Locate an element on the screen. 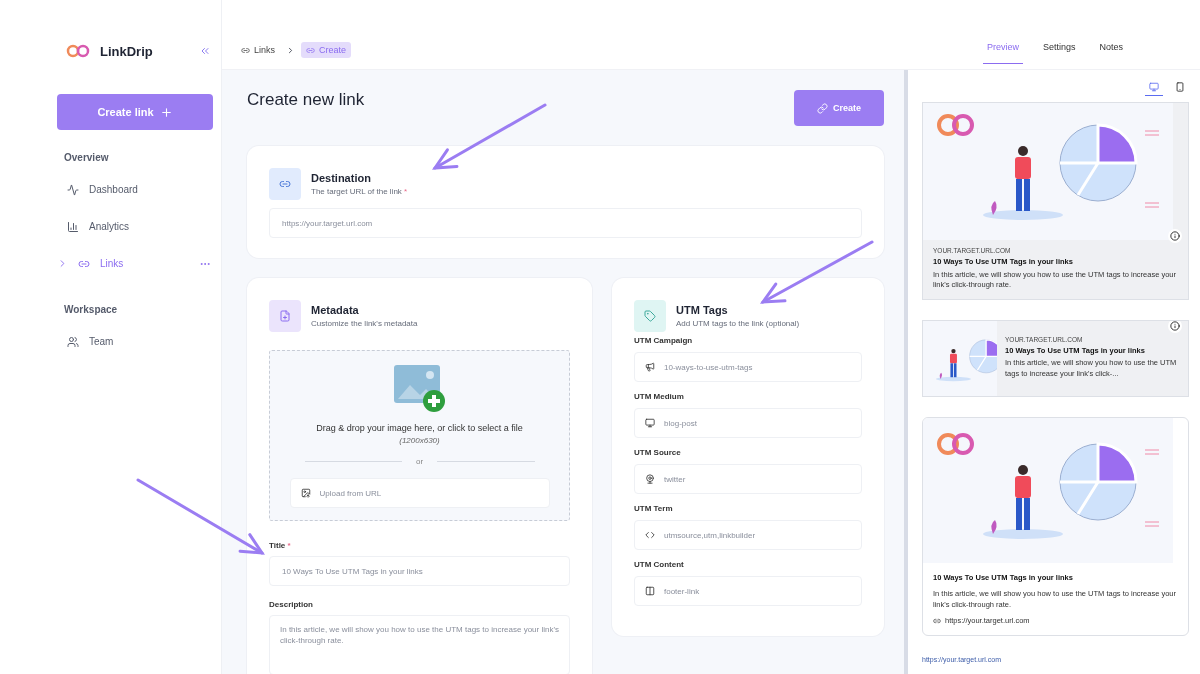 This screenshot has height=674, width=1200. code-icon is located at coordinates (650, 535).